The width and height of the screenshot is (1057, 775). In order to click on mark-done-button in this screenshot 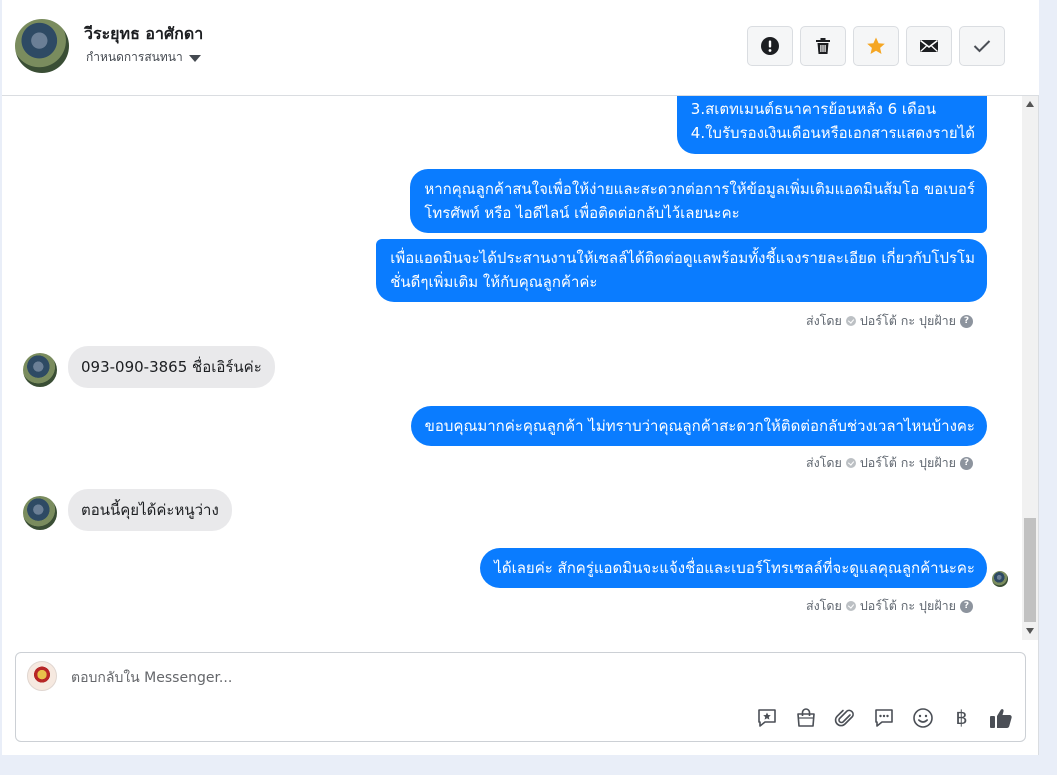, I will do `click(982, 46)`.